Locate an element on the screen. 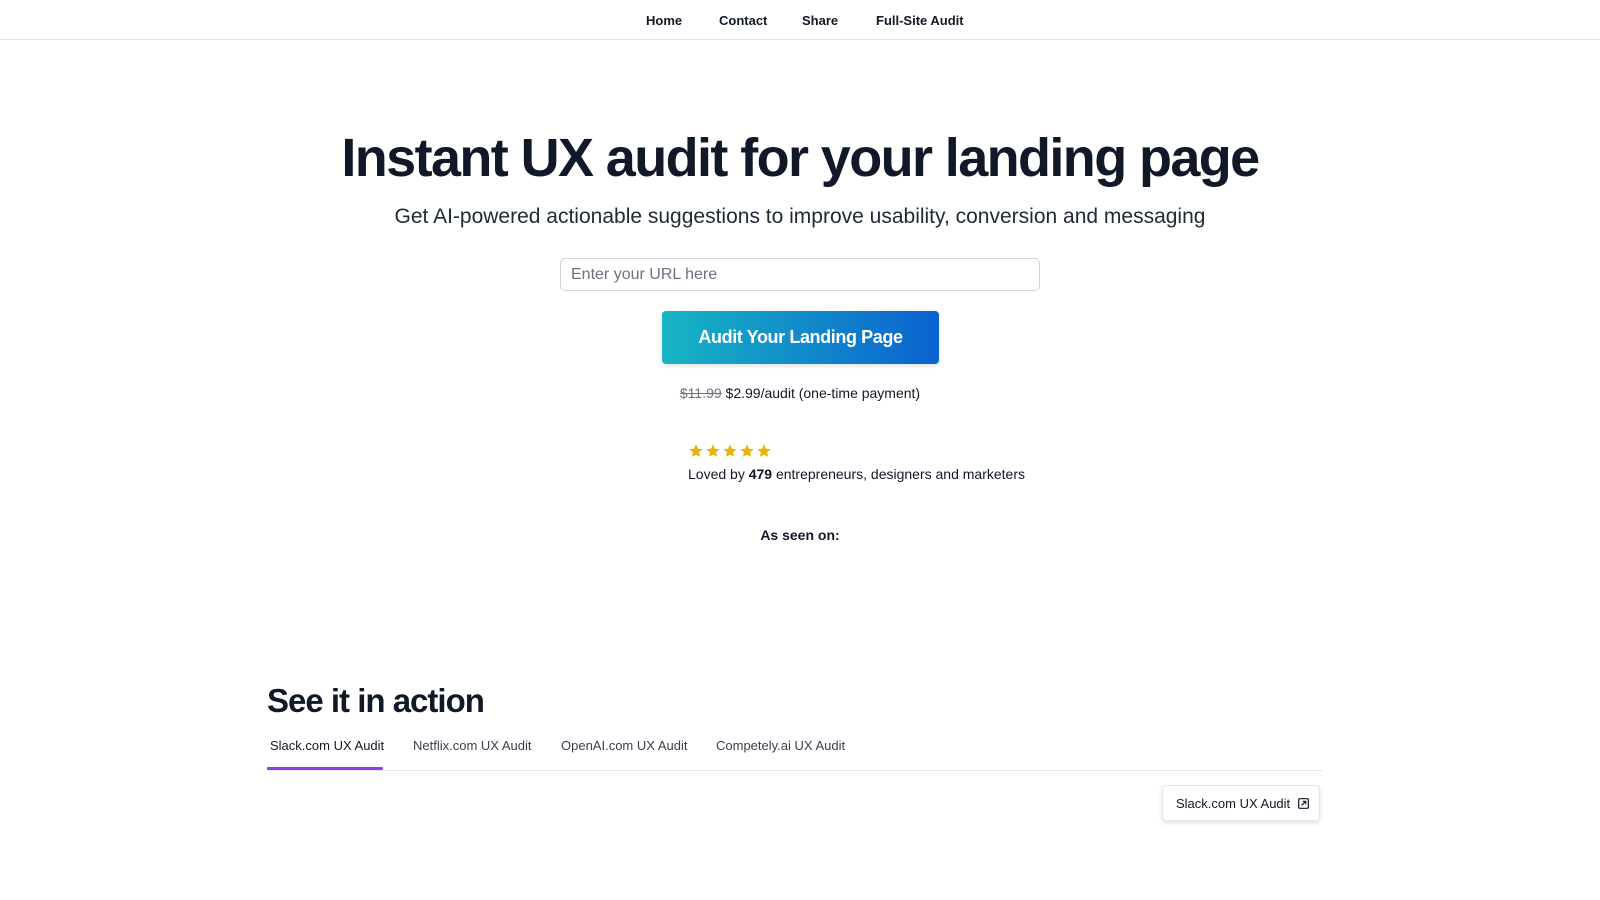  nav-link-share: Share is located at coordinates (820, 20).